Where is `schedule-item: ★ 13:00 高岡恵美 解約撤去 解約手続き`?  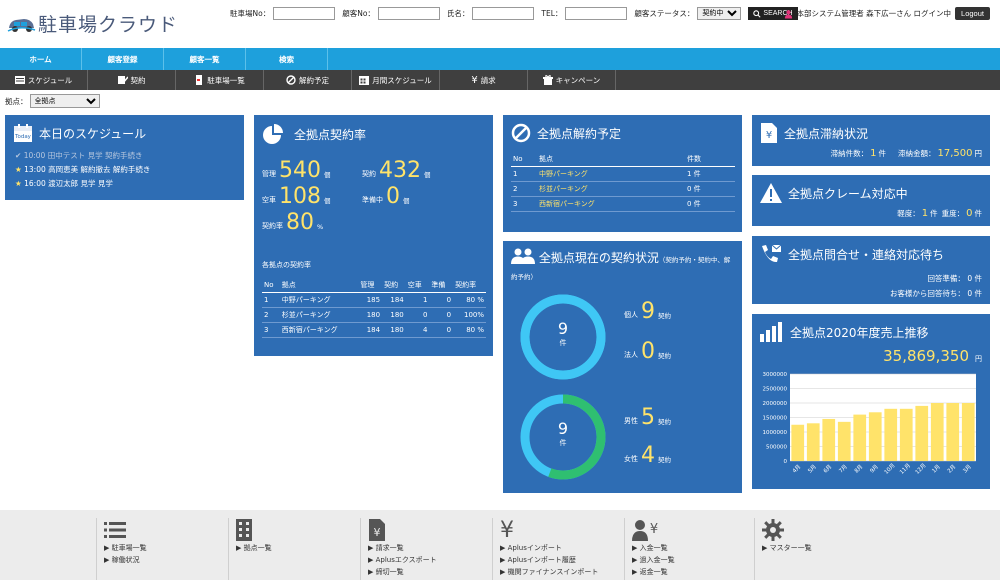 schedule-item: ★ 13:00 高岡恵美 解約撤去 解約手続き is located at coordinates (124, 170).